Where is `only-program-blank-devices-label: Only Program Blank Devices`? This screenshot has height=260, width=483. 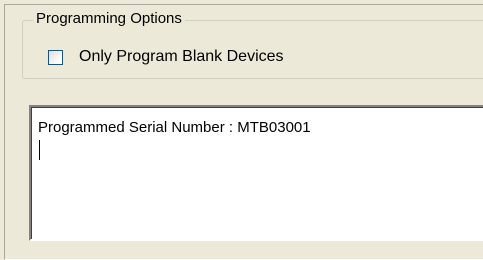 only-program-blank-devices-label: Only Program Blank Devices is located at coordinates (181, 57).